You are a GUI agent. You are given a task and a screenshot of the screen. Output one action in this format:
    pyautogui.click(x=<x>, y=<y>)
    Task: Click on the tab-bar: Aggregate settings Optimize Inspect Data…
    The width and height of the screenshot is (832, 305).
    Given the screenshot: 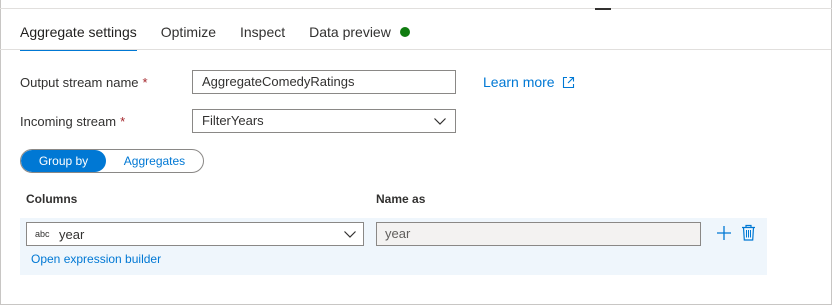 What is the action you would take?
    pyautogui.click(x=227, y=37)
    